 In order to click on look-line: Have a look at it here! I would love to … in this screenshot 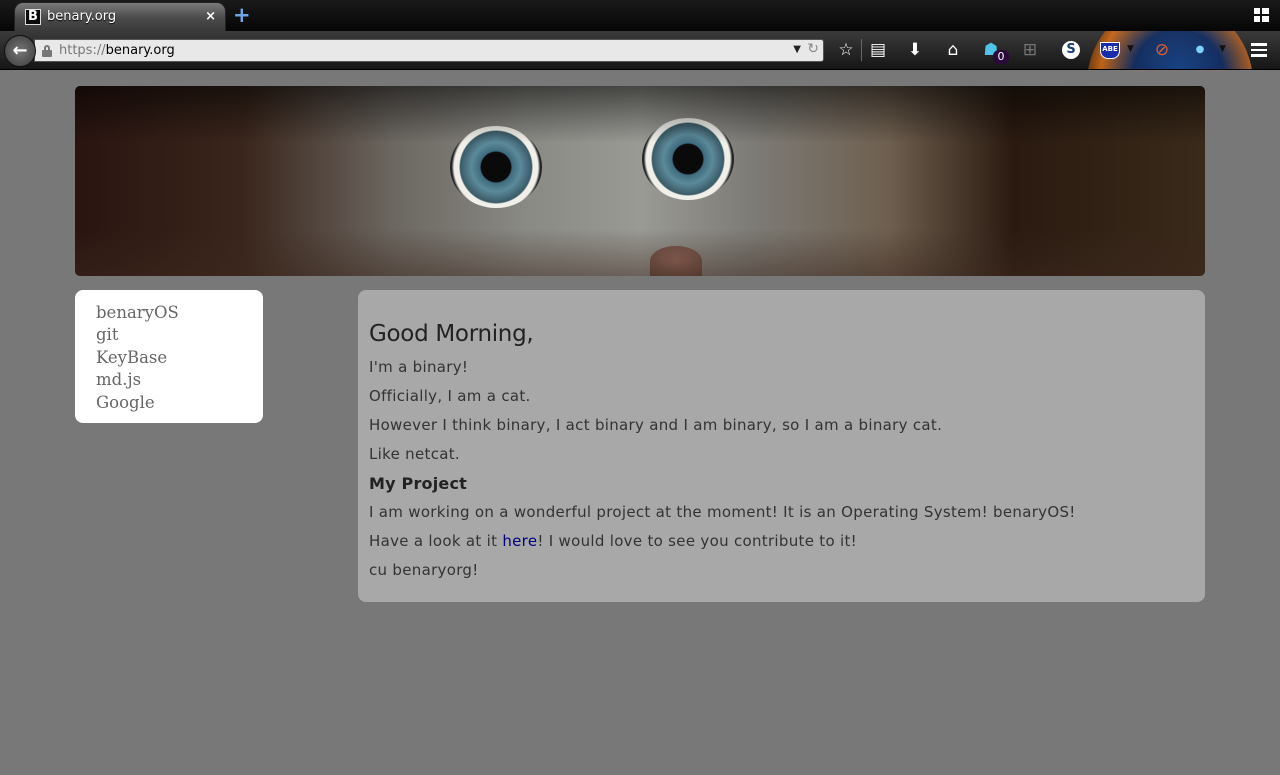, I will do `click(781, 541)`.